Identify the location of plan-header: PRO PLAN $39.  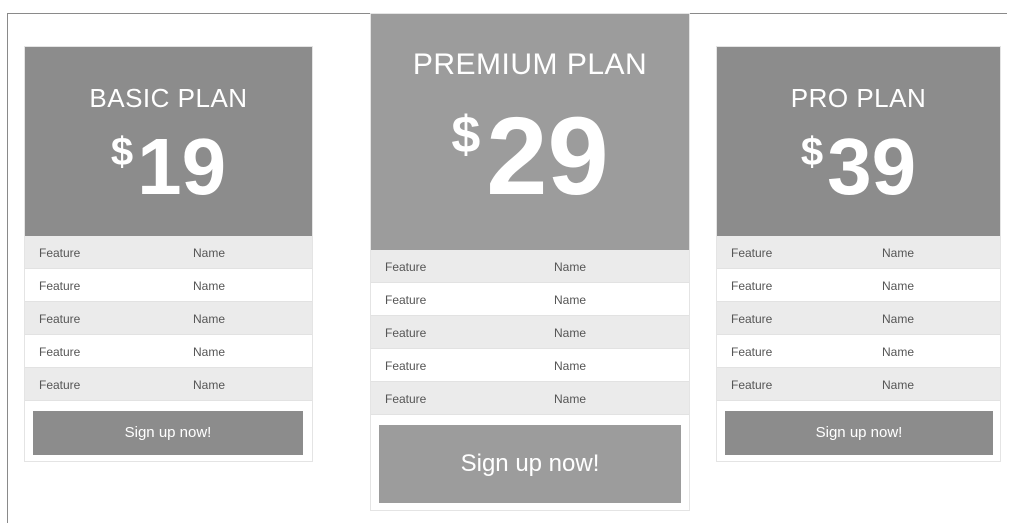
(858, 141).